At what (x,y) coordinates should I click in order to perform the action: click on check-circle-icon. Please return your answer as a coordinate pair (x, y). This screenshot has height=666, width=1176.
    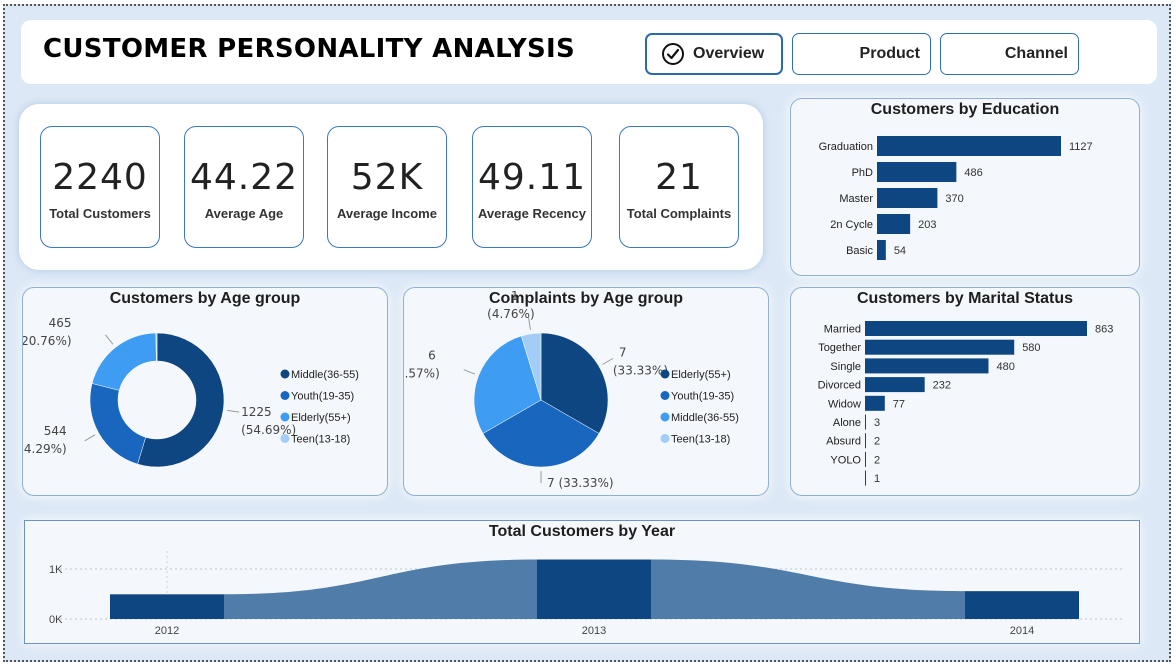
    Looking at the image, I should click on (673, 54).